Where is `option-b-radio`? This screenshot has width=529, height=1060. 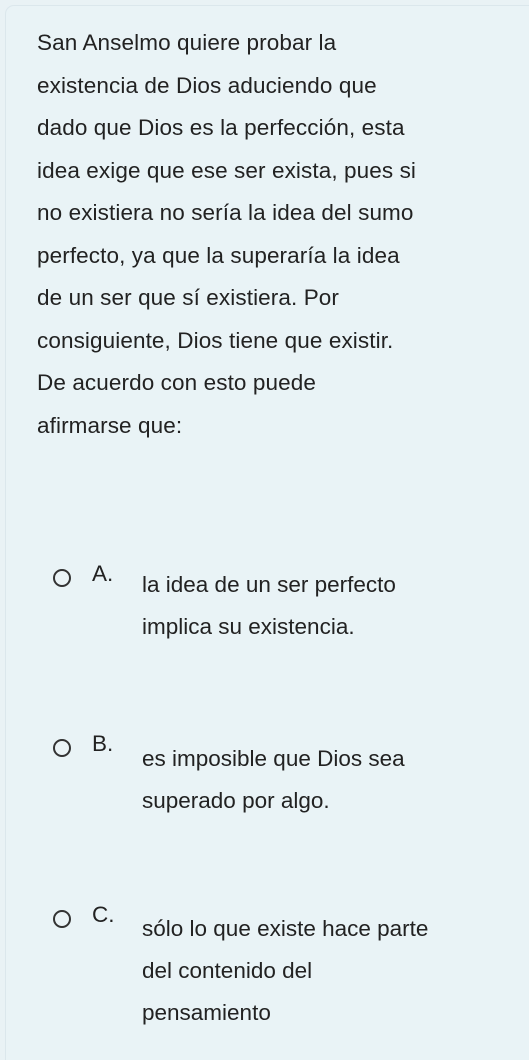
option-b-radio is located at coordinates (62, 748).